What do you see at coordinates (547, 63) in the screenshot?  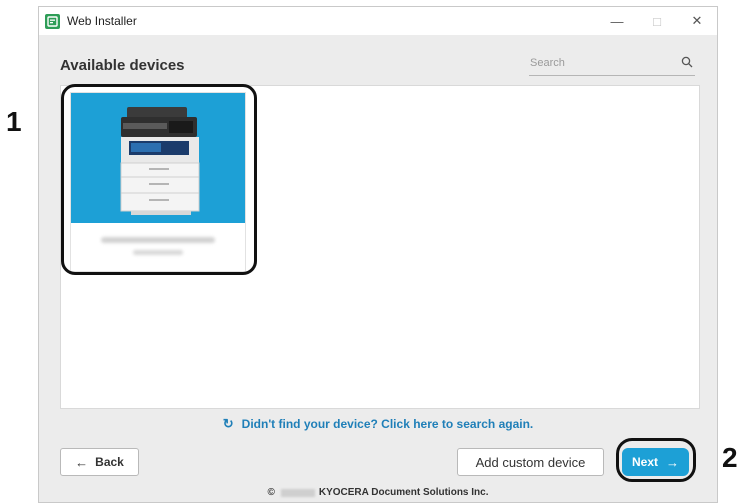 I see `search-placeholder: Search` at bounding box center [547, 63].